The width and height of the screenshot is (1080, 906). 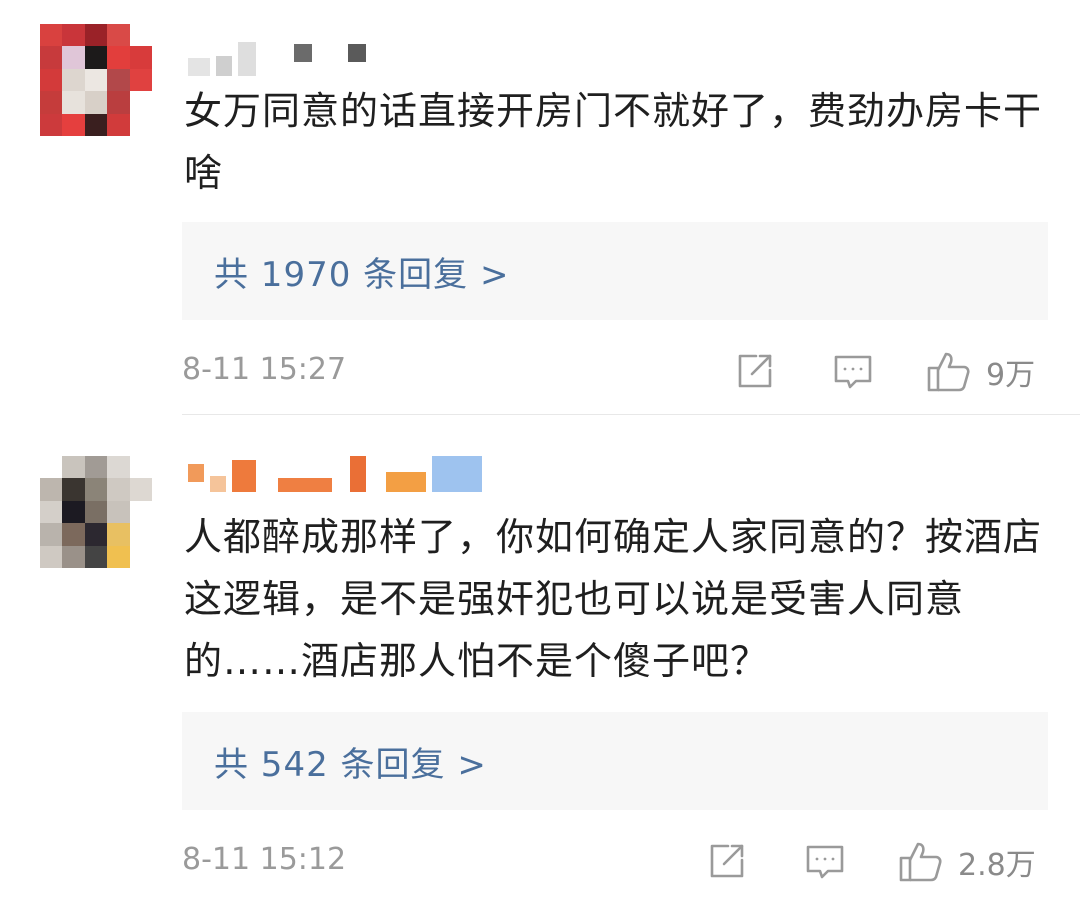 What do you see at coordinates (1011, 375) in the screenshot?
I see `like-count: 9万` at bounding box center [1011, 375].